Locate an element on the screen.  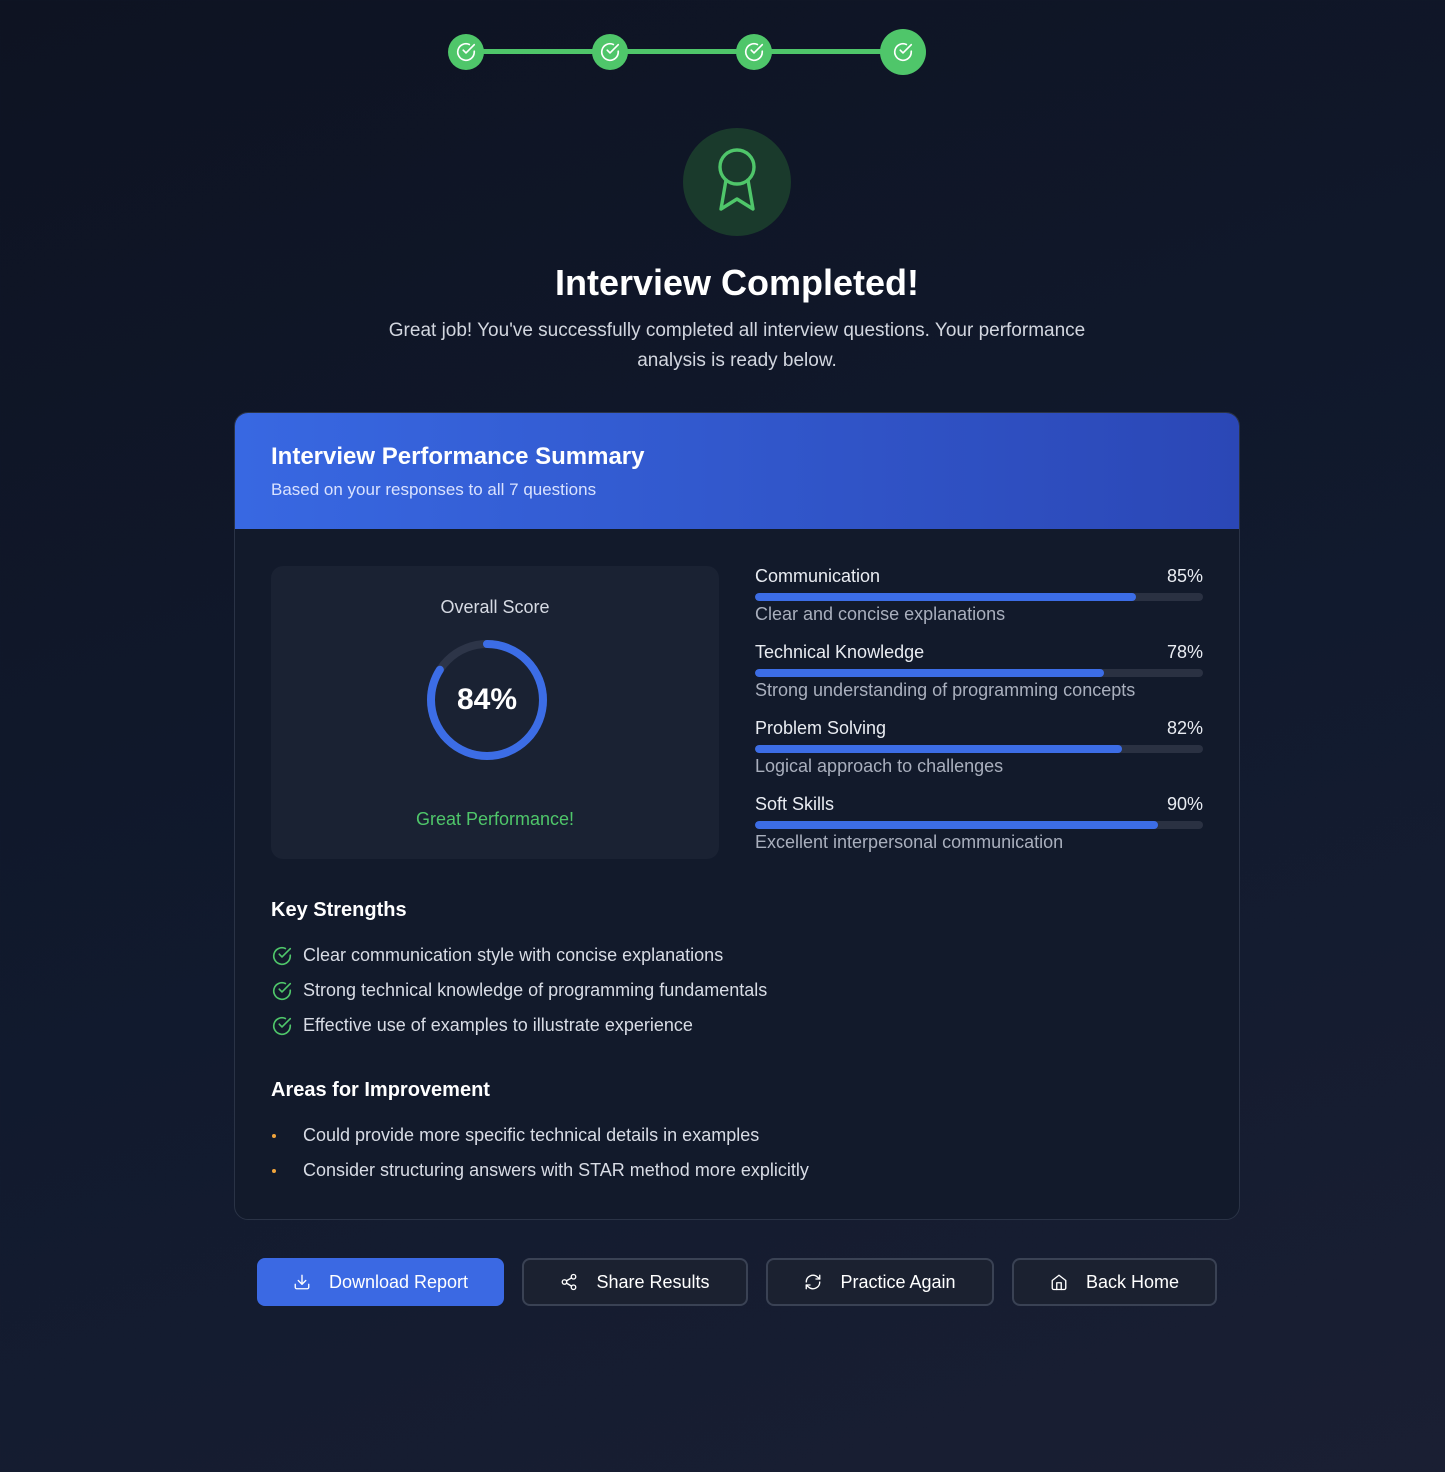
metric-description: Logical approach to challenges is located at coordinates (879, 766).